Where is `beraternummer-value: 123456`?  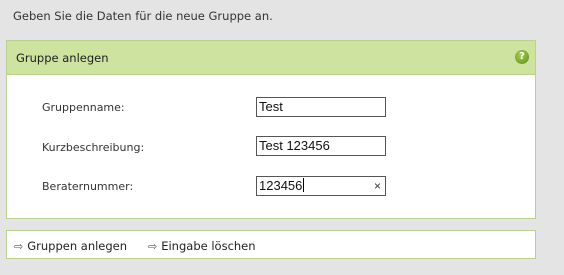
beraternummer-value: 123456 is located at coordinates (281, 185).